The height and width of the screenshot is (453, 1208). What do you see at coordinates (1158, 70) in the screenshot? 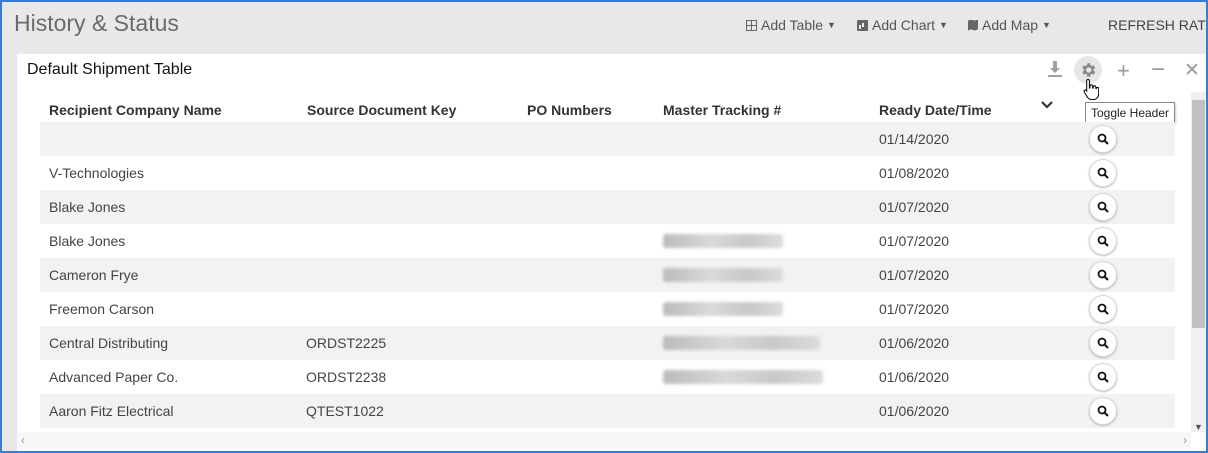
I see `minimize-icon: −` at bounding box center [1158, 70].